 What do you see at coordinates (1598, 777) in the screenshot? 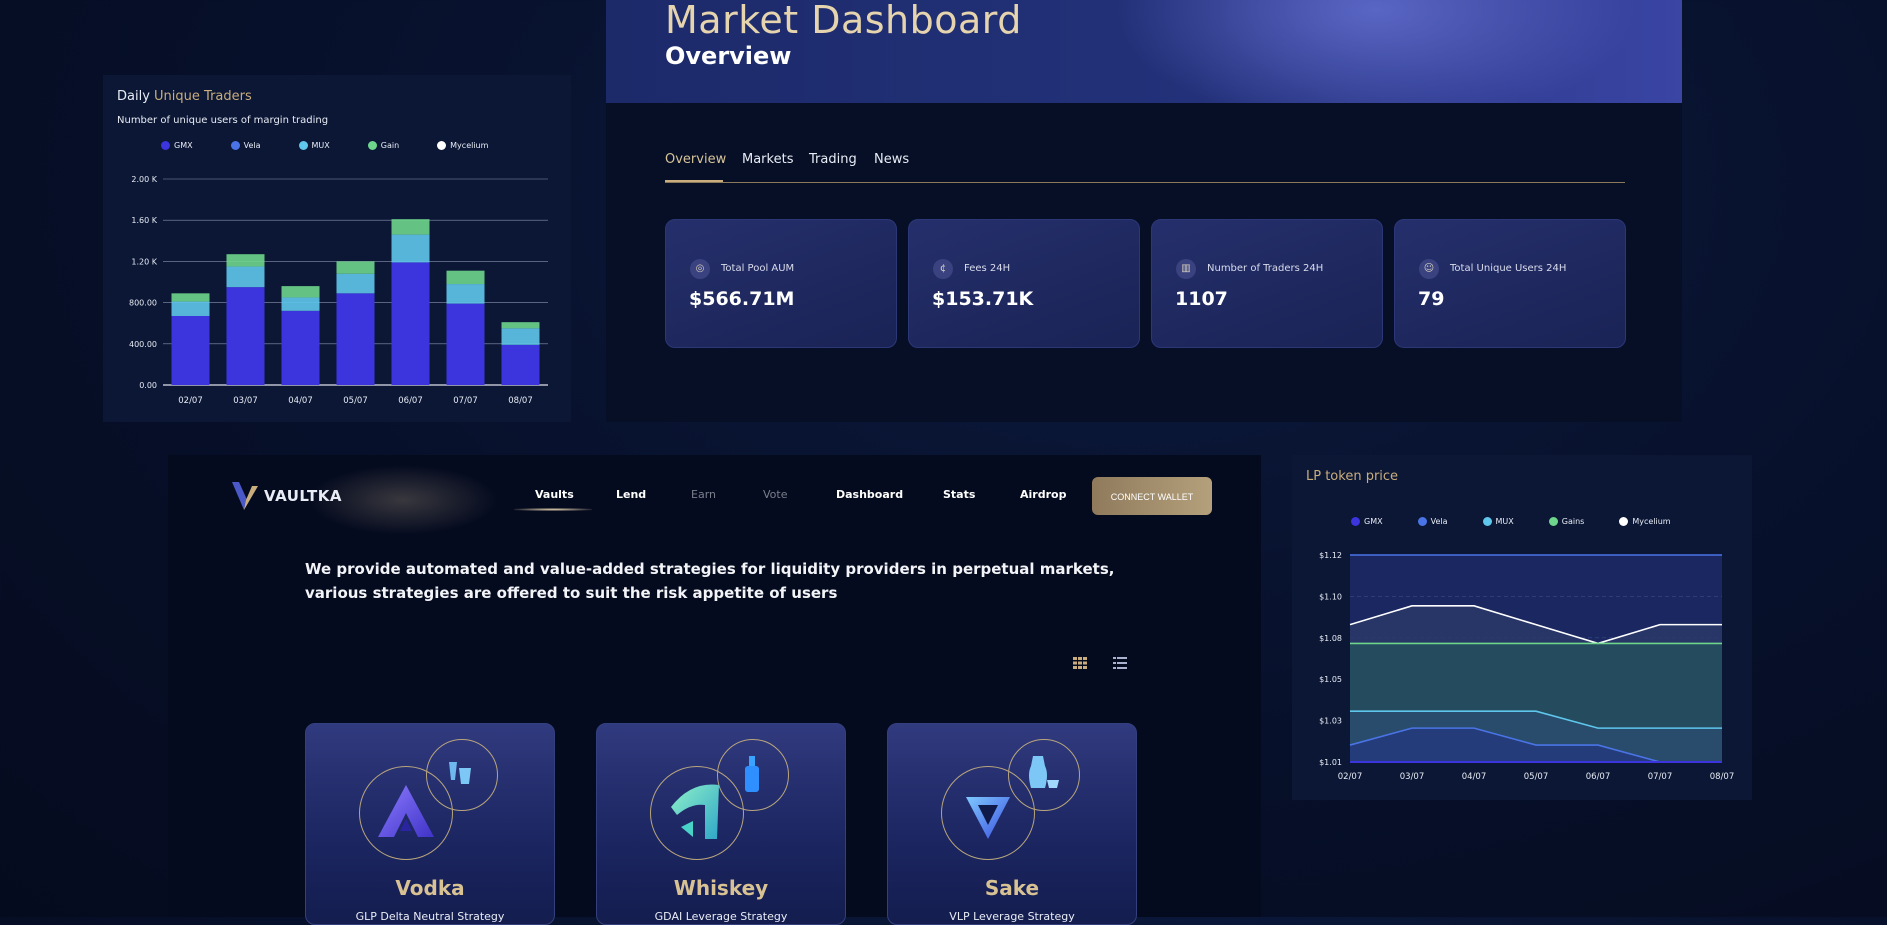
I see `x-tick-label: 06/07` at bounding box center [1598, 777].